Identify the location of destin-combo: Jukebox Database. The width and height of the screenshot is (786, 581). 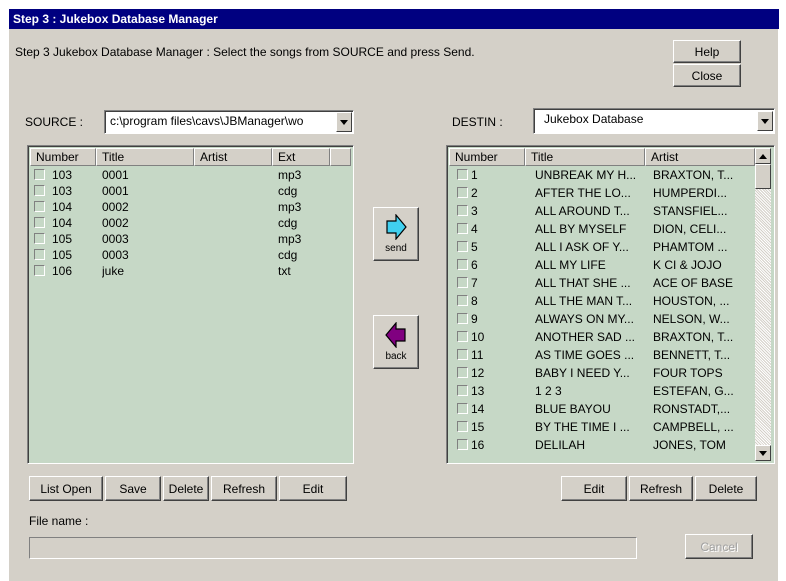
(654, 121).